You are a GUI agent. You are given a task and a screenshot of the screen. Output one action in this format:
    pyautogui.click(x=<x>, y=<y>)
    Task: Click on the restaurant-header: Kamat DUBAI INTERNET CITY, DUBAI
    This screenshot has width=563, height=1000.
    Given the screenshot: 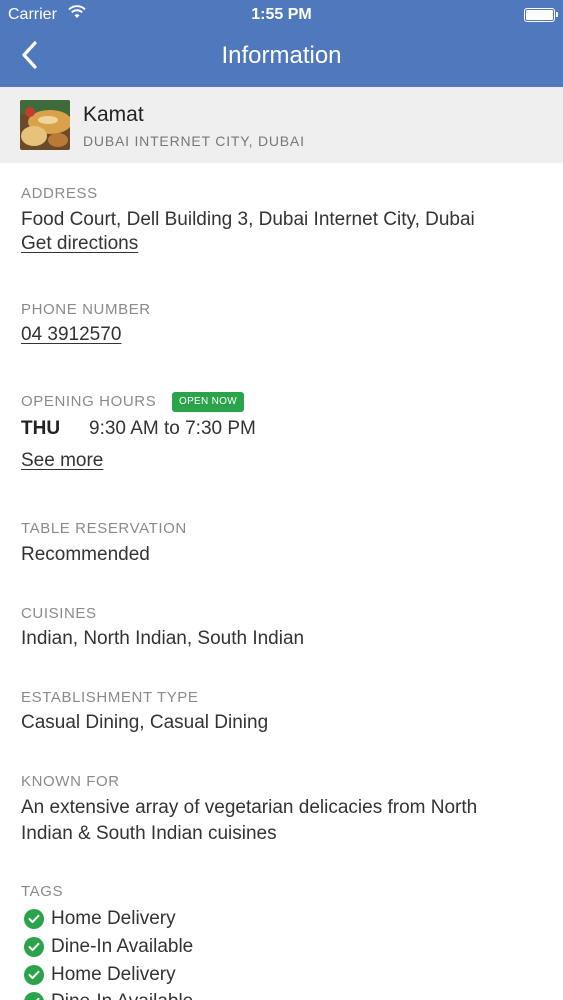 What is the action you would take?
    pyautogui.click(x=281, y=125)
    